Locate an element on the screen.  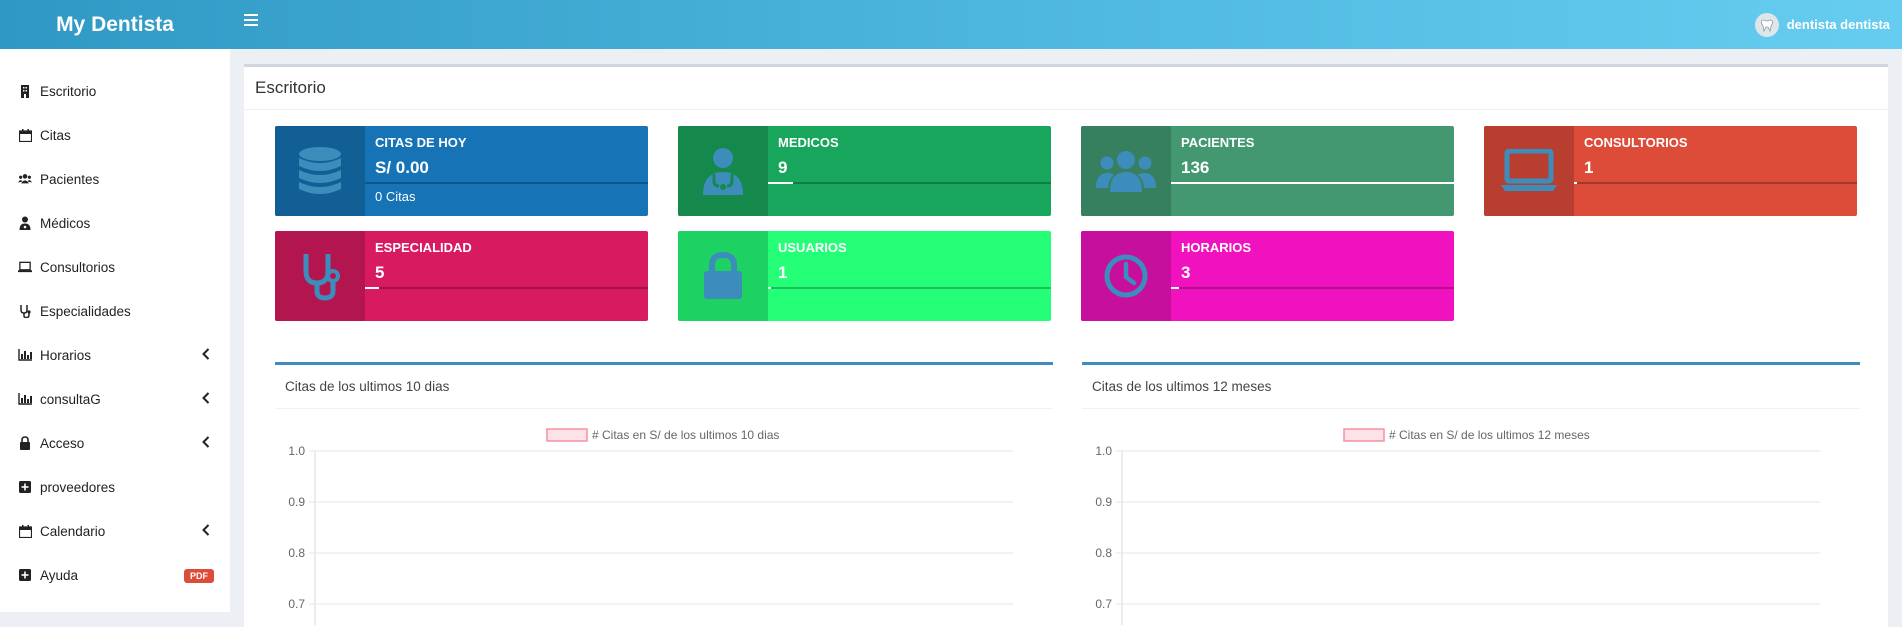
stat-value: 5 is located at coordinates (380, 272).